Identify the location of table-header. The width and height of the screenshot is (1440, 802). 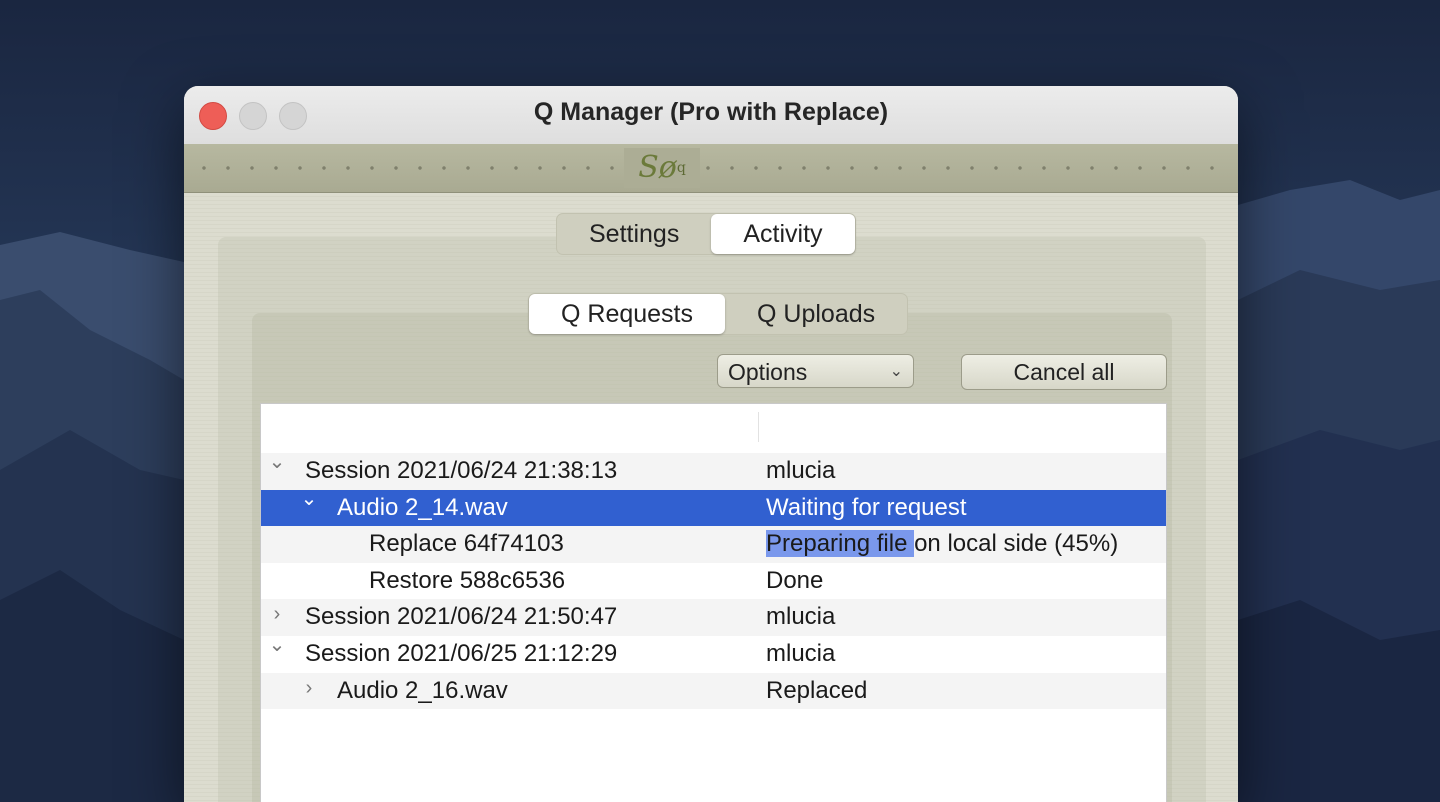
(713, 428).